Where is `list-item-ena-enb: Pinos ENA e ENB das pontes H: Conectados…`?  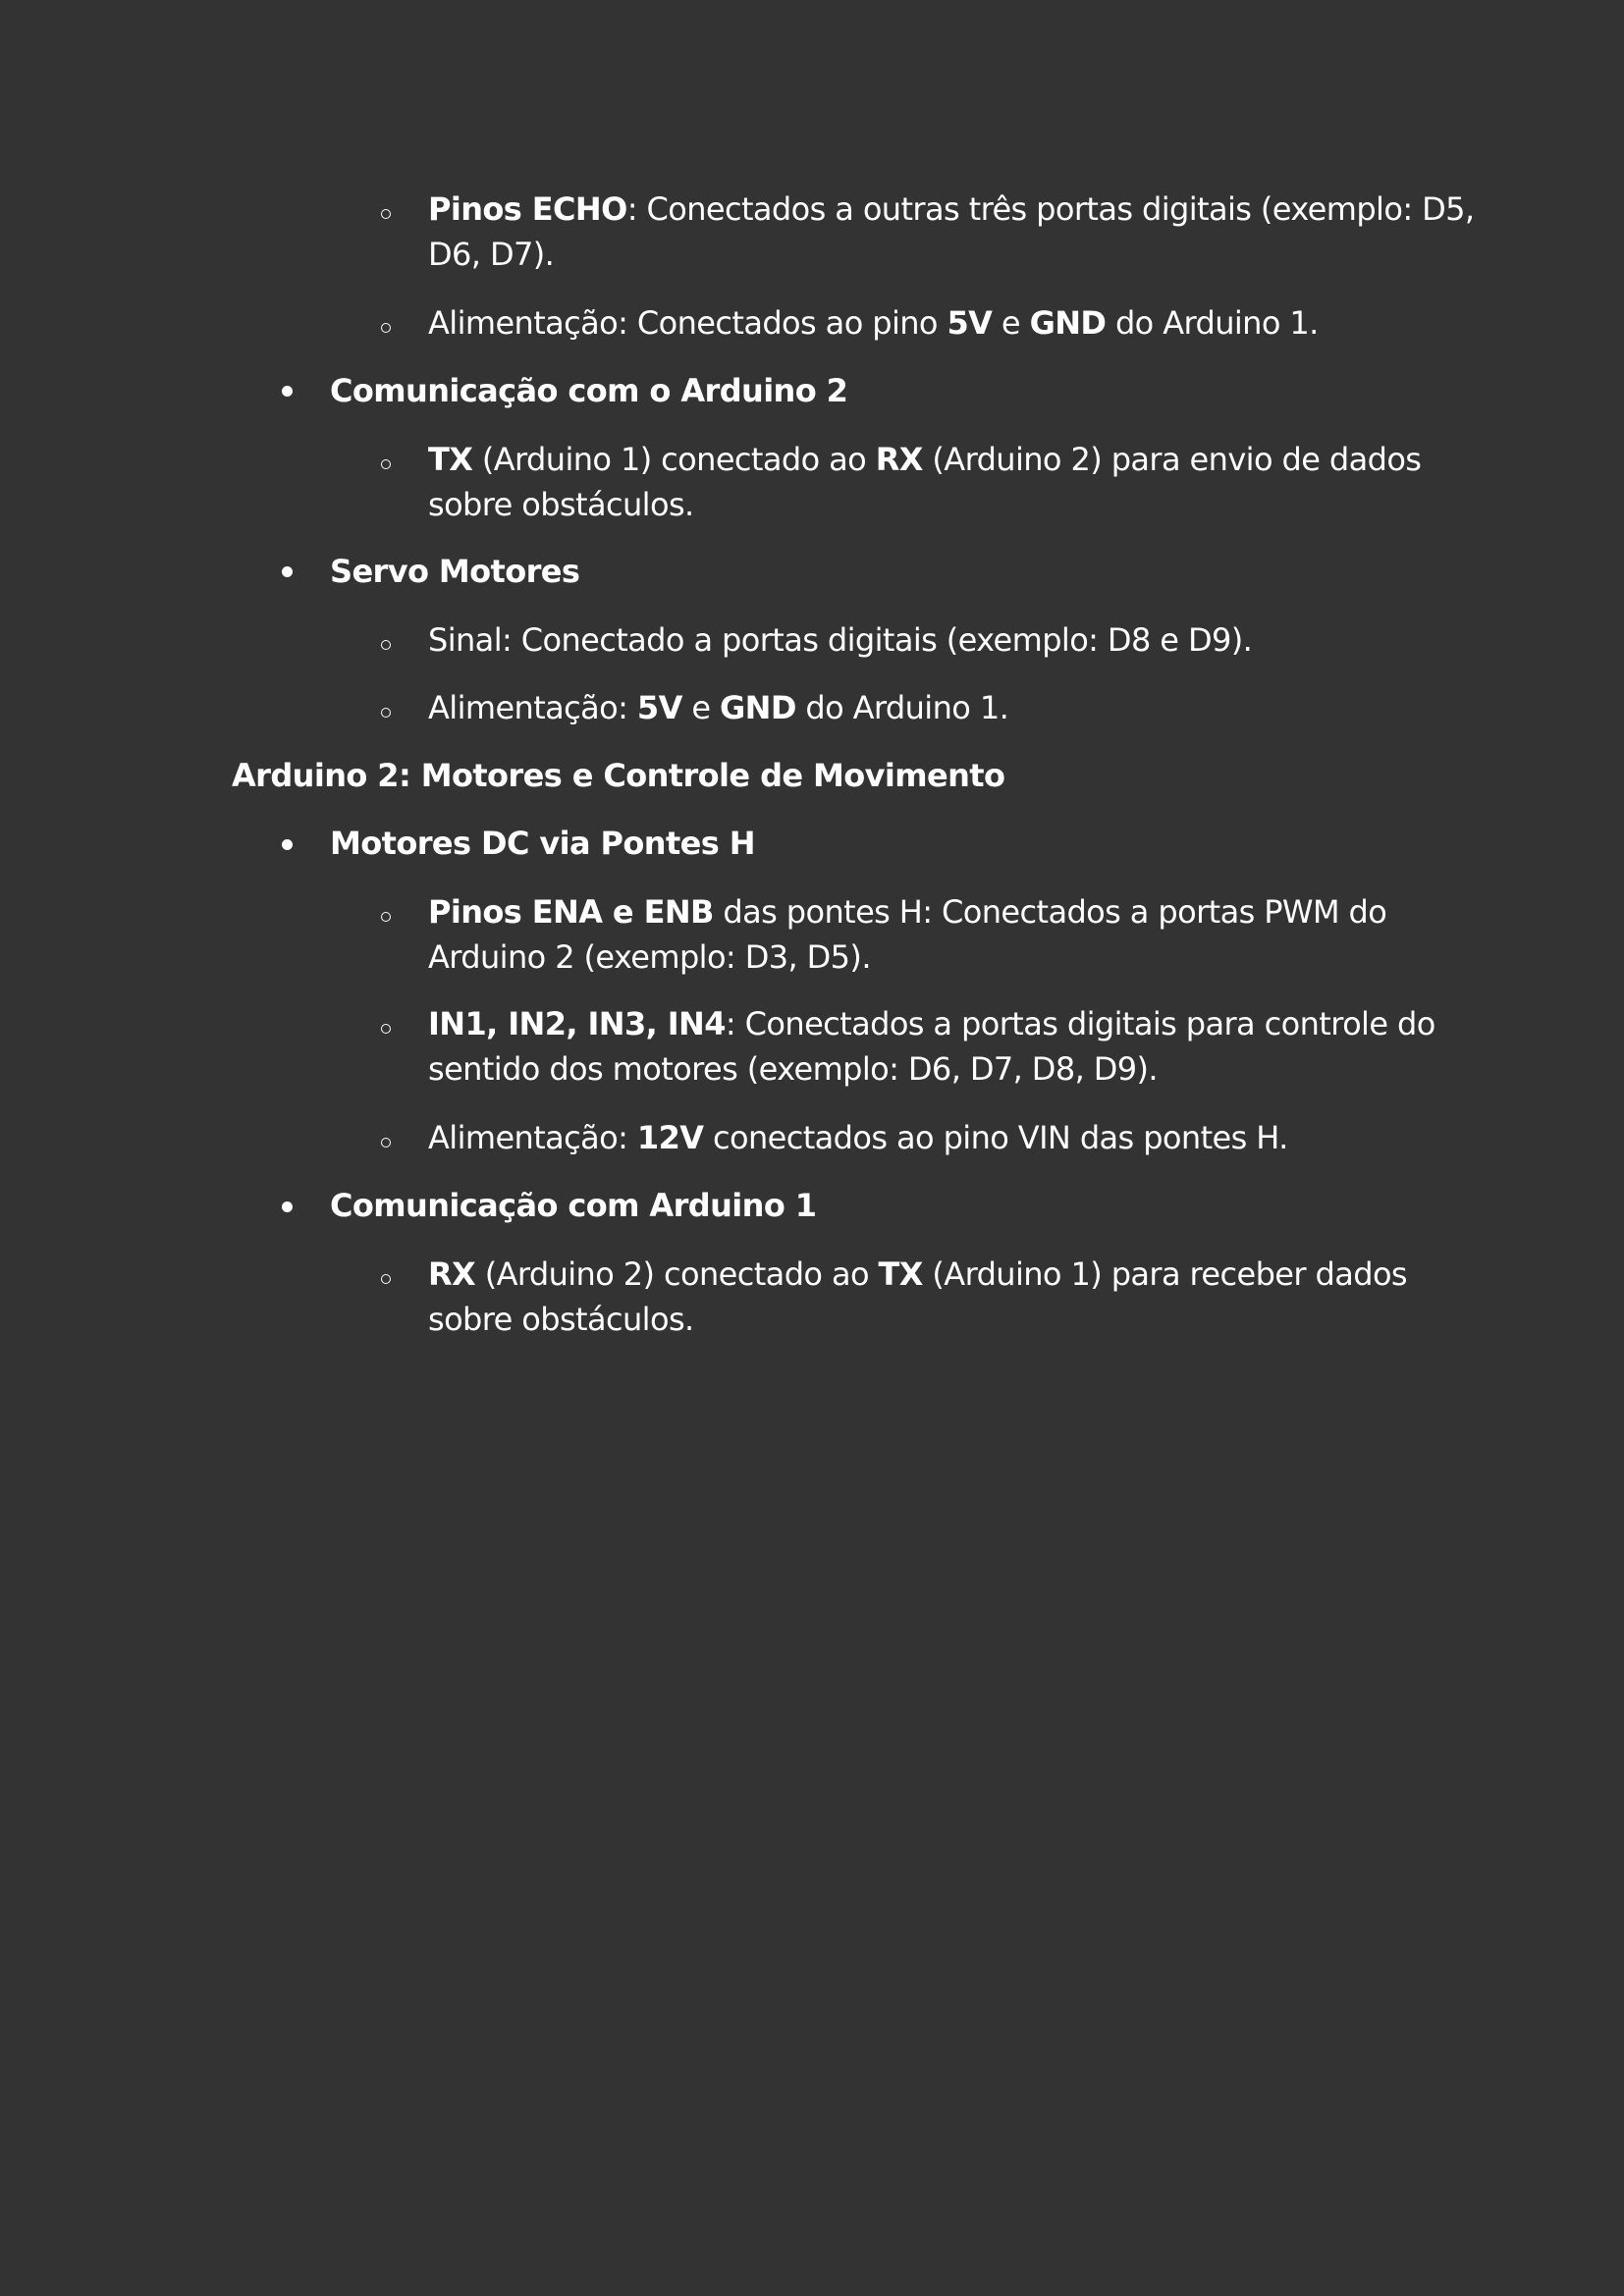
list-item-ena-enb: Pinos ENA e ENB das pontes H: Conectados… is located at coordinates (907, 911).